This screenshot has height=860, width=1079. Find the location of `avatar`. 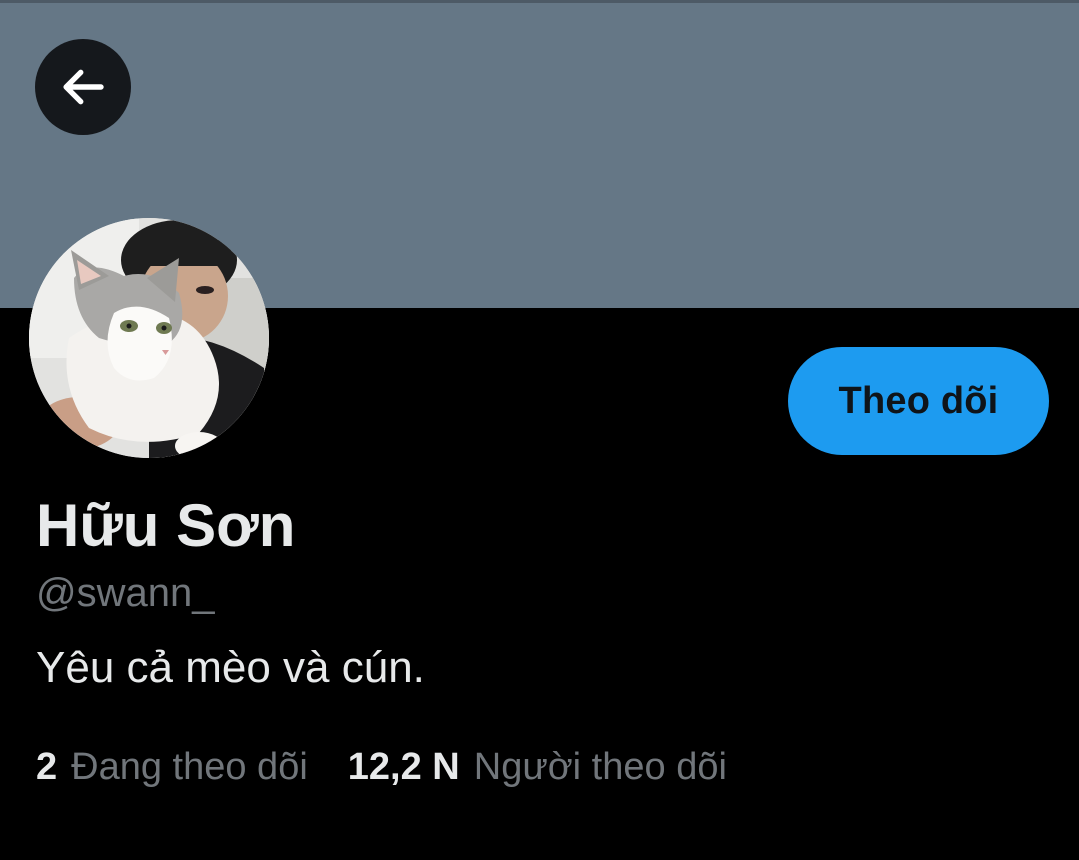

avatar is located at coordinates (149, 338).